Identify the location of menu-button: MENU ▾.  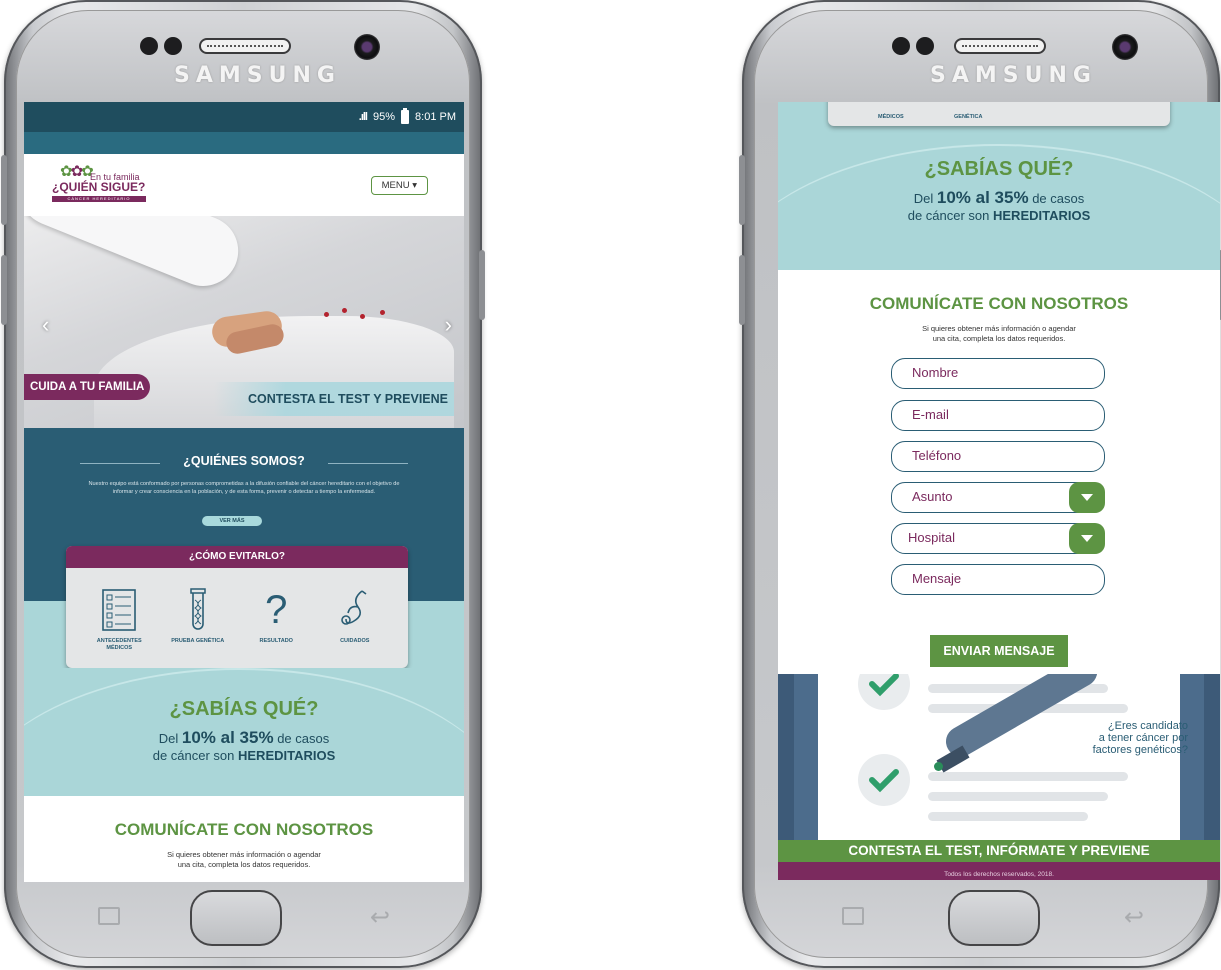
(399, 185).